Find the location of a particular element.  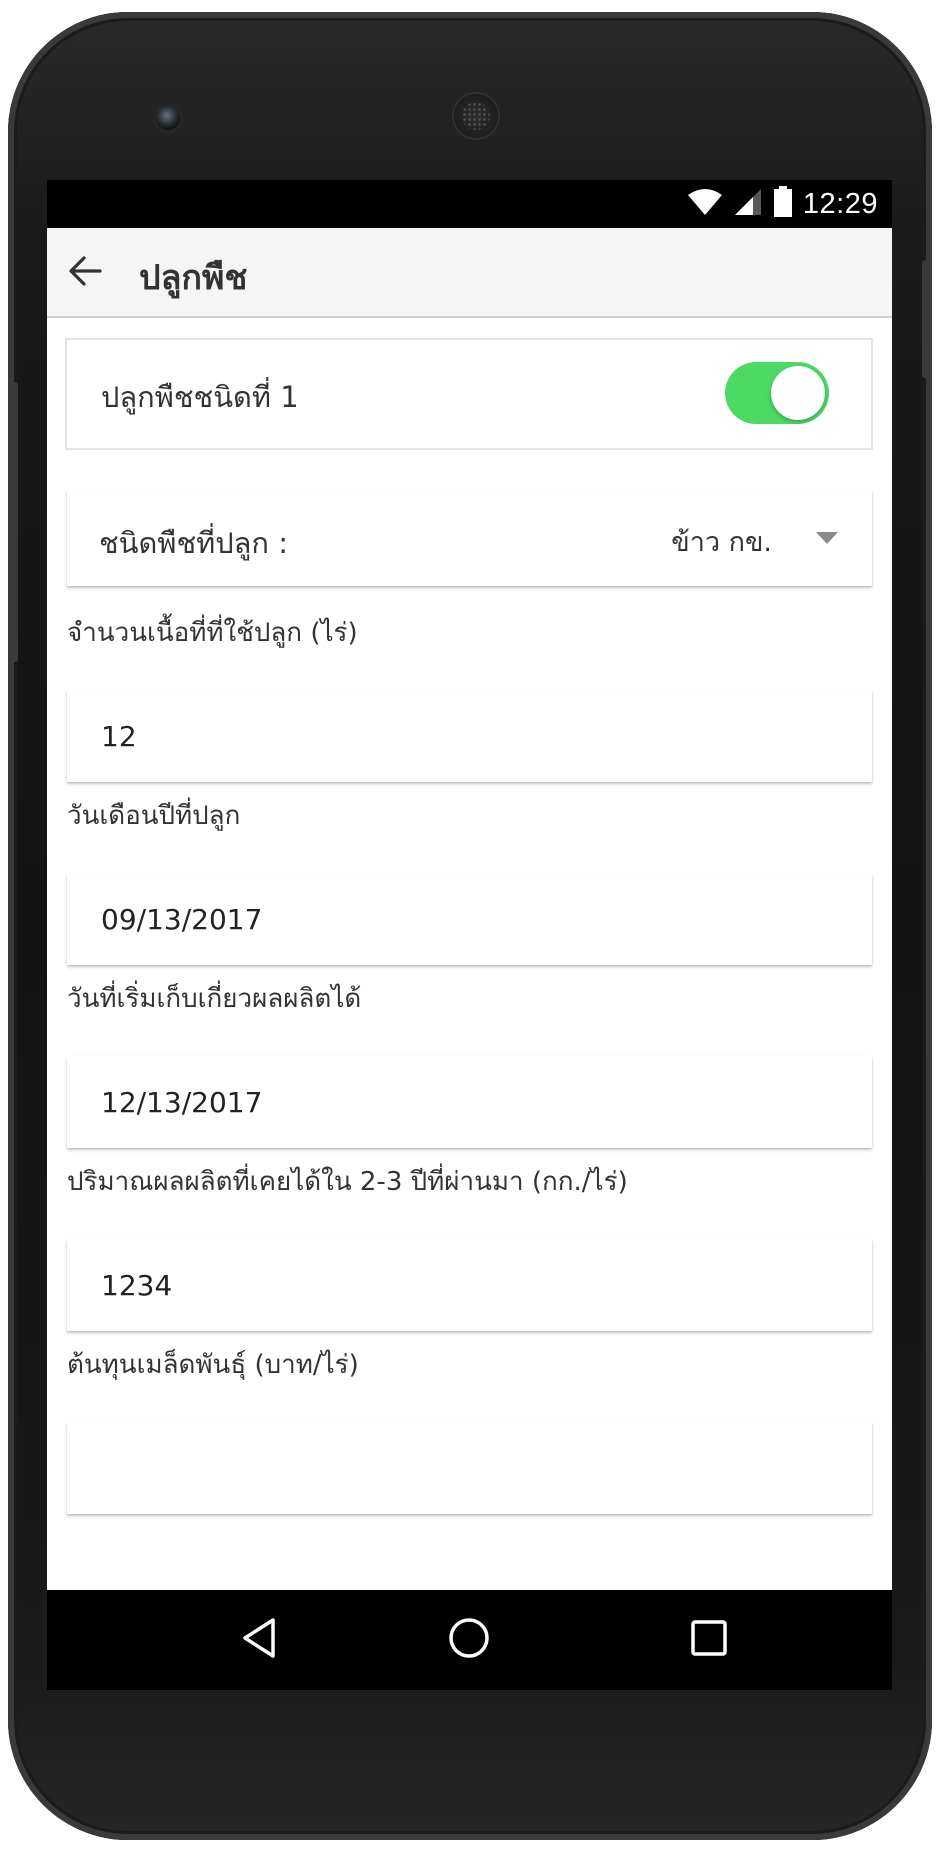

plant-date-input: 09/13/2017 is located at coordinates (469, 919).